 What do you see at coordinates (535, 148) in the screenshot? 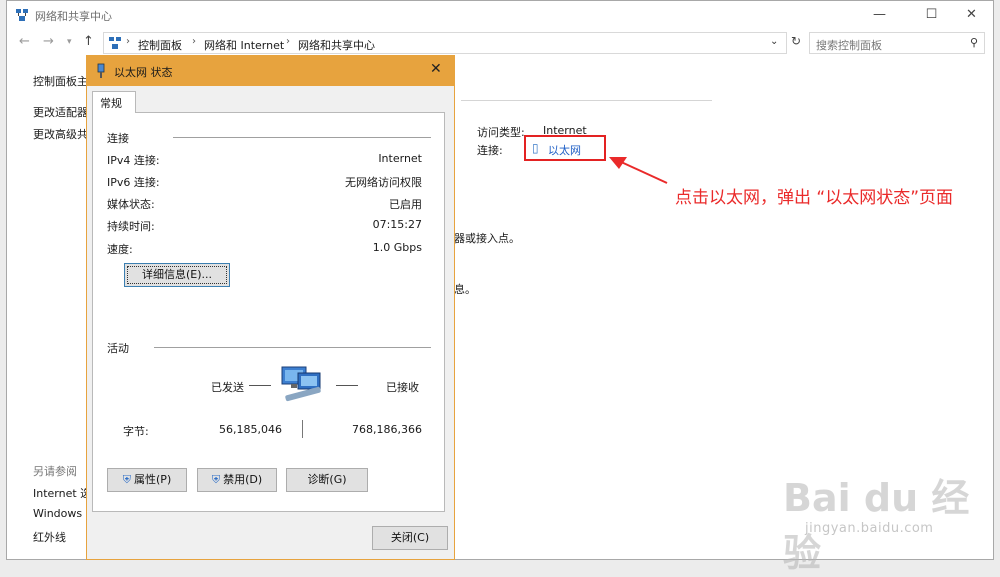
I see `ethernet-icon: ▯` at bounding box center [535, 148].